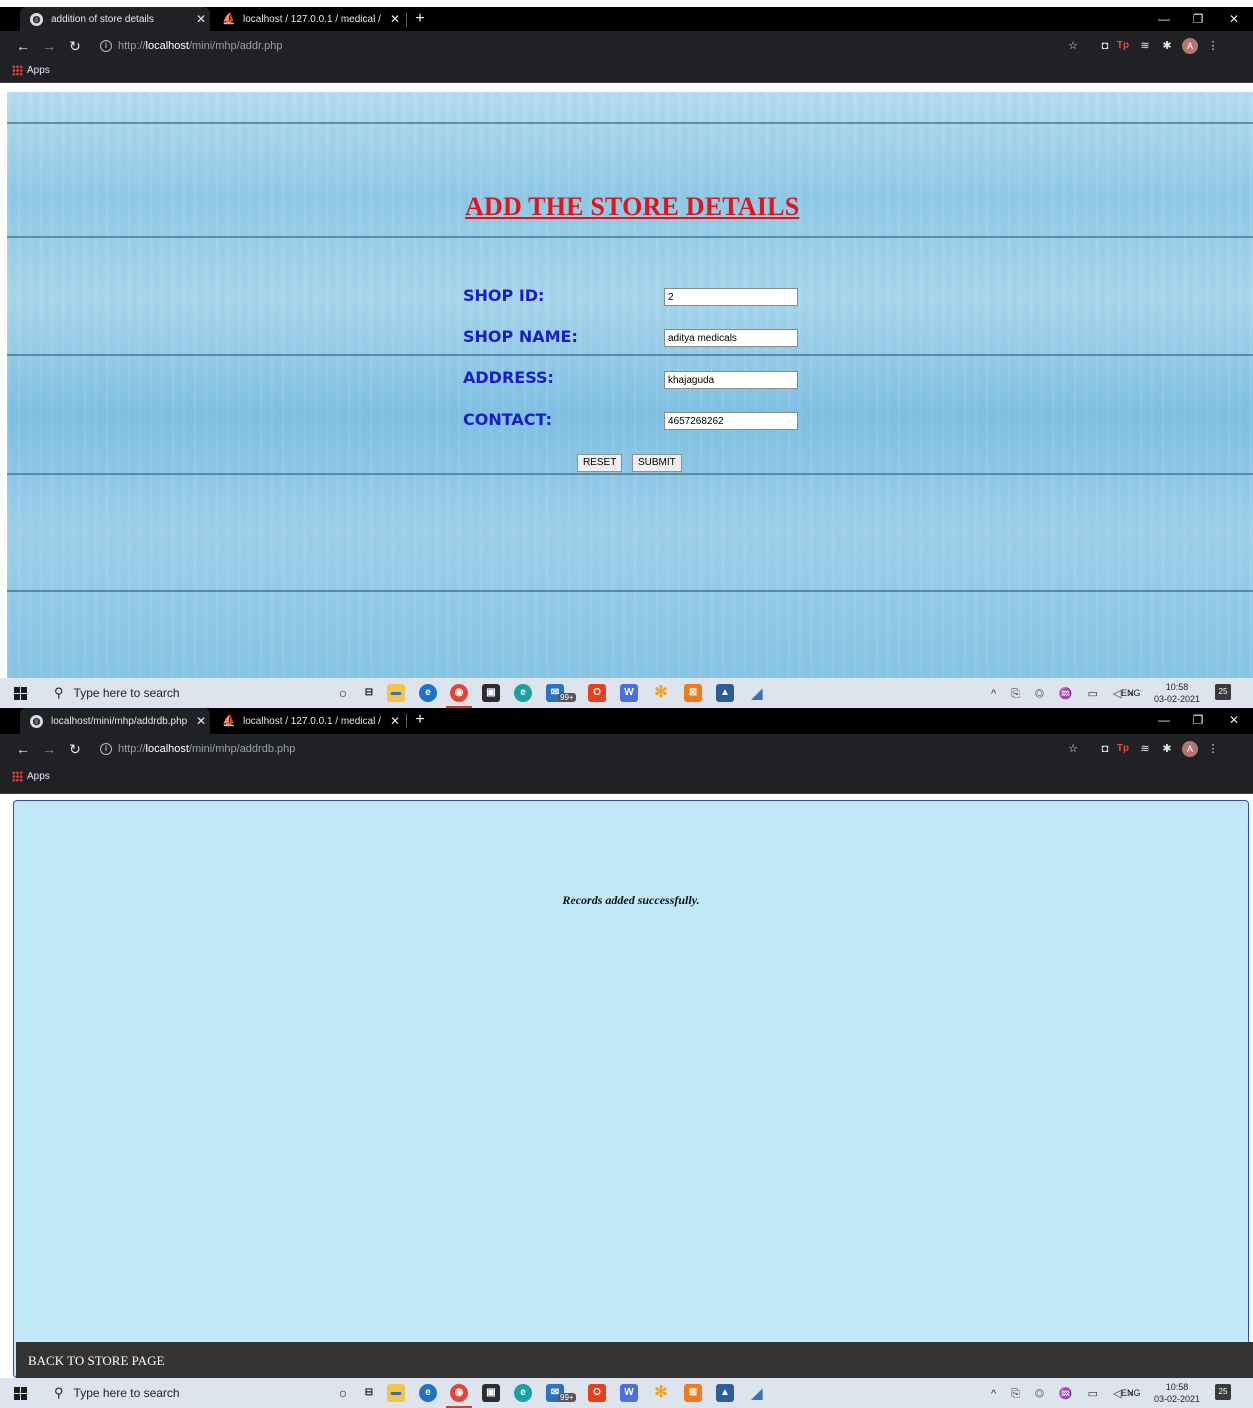 The height and width of the screenshot is (1408, 1253). Describe the element at coordinates (1177, 1399) in the screenshot. I see `clock-date: 03-02-2021` at that location.